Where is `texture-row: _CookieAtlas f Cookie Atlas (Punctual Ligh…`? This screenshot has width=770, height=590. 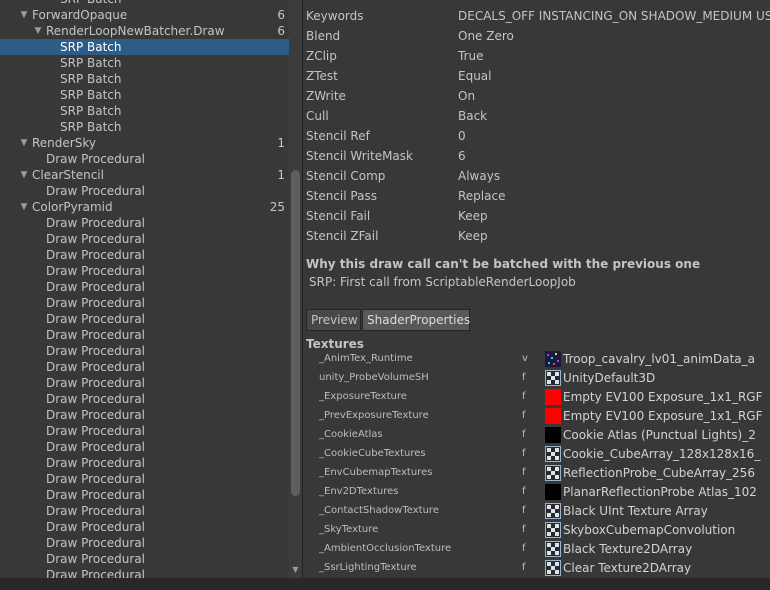 texture-row: _CookieAtlas f Cookie Atlas (Punctual Ligh… is located at coordinates (536, 435).